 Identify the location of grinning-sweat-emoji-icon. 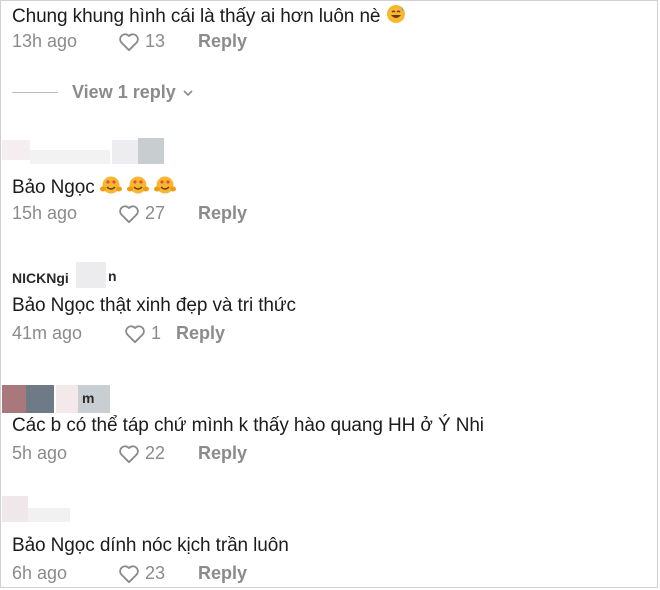
(395, 14).